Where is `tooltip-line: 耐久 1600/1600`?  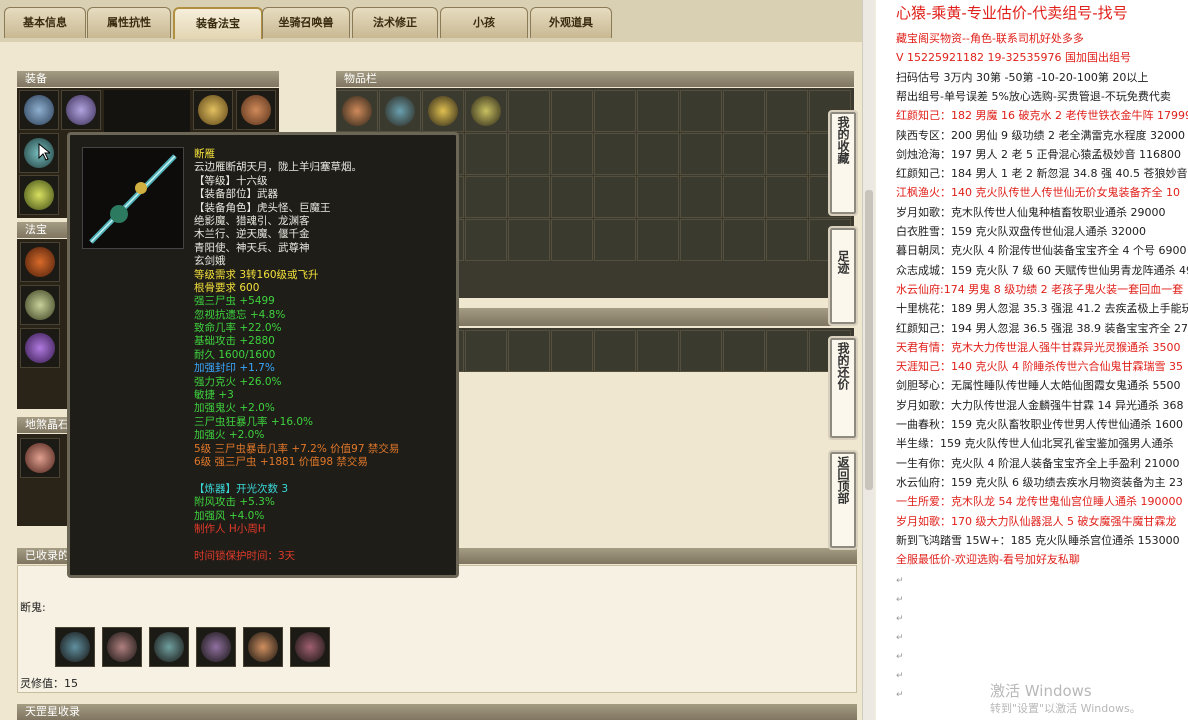
tooltip-line: 耐久 1600/1600 is located at coordinates (235, 354).